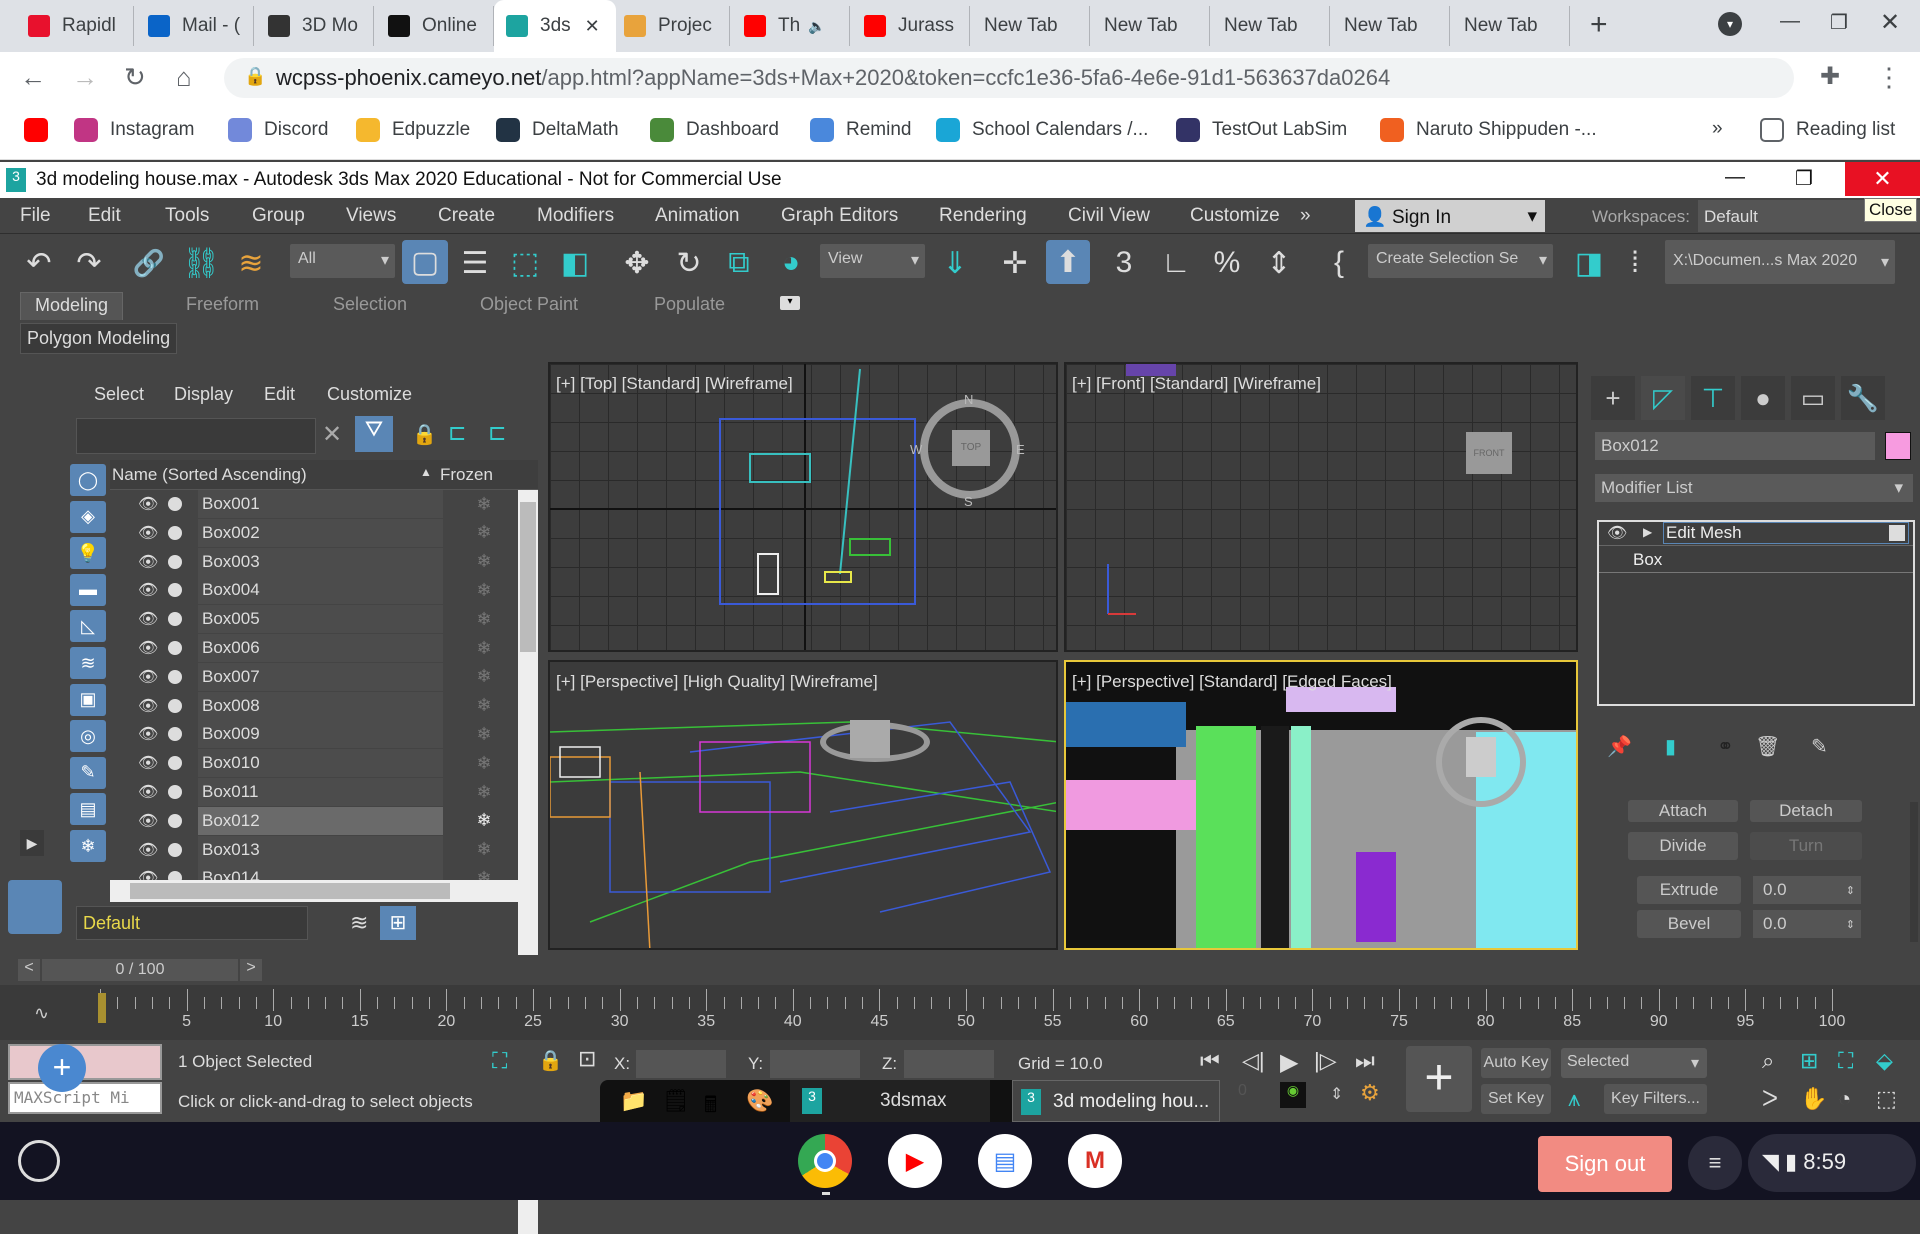 Image resolution: width=1920 pixels, height=1234 pixels. What do you see at coordinates (85, 1098) in the screenshot?
I see `maxscript-mini-input: MAXScript Mi` at bounding box center [85, 1098].